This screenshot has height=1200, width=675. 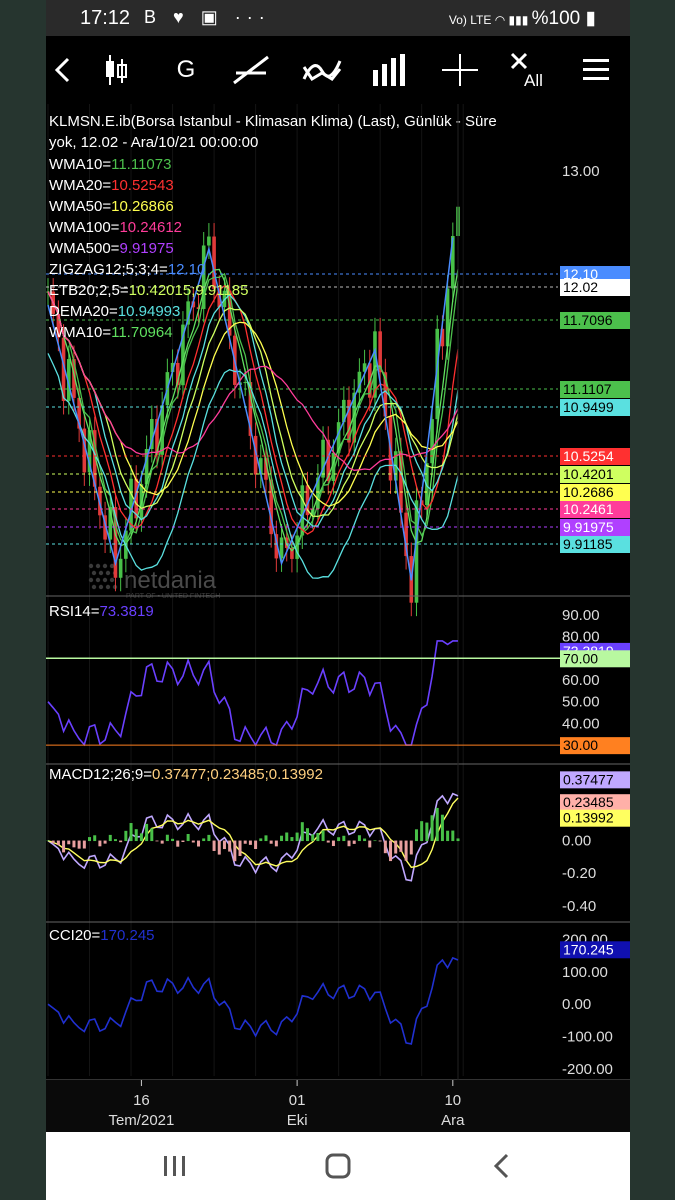 I want to click on rsi-line, so click(x=252, y=693).